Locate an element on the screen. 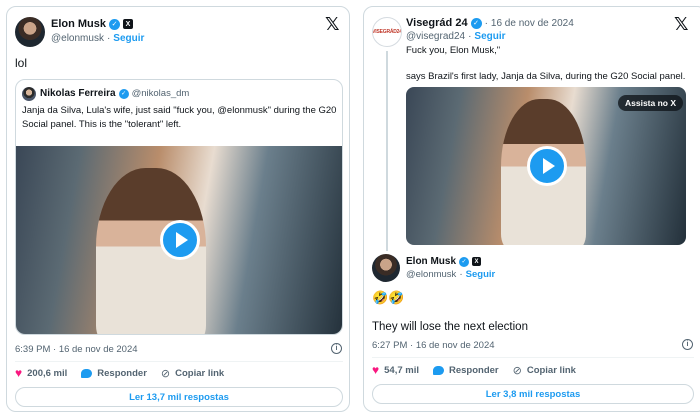 The image size is (700, 420). reply-handle-row: @elonmusk · Seguir is located at coordinates (450, 274).